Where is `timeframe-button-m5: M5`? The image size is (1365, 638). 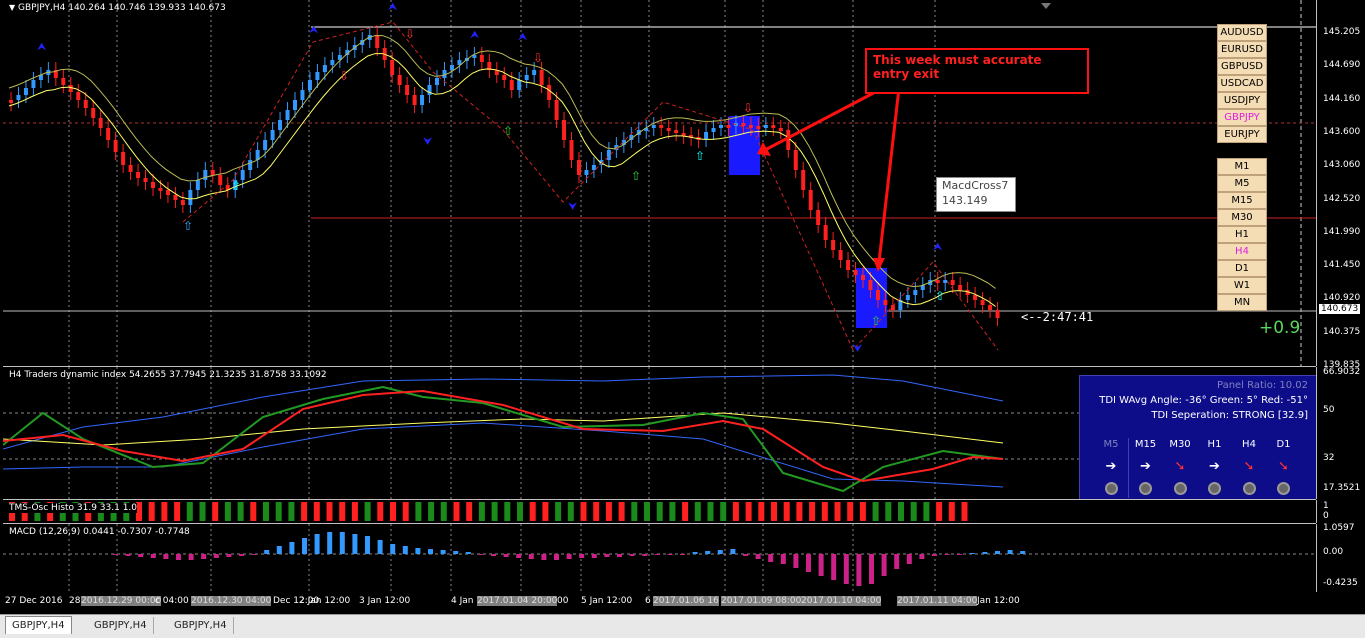
timeframe-button-m5: M5 is located at coordinates (1242, 183).